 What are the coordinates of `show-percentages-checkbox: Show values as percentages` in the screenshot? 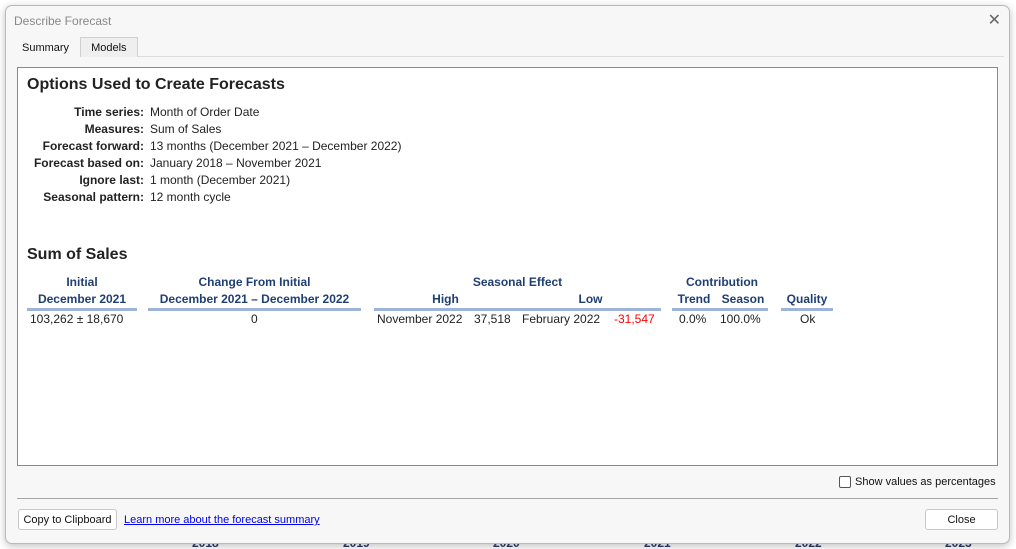 It's located at (917, 482).